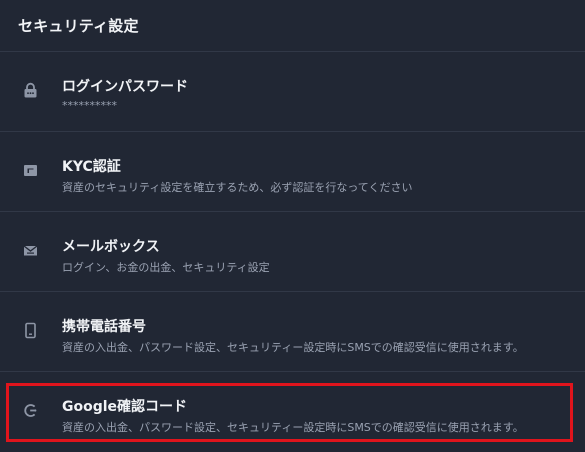  What do you see at coordinates (30, 250) in the screenshot?
I see `mailbox-icon` at bounding box center [30, 250].